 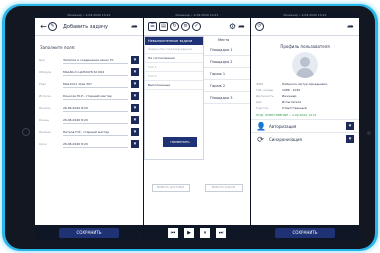 I want to click on apply-button: ПРИМЕНИТЬ, so click(x=180, y=142).